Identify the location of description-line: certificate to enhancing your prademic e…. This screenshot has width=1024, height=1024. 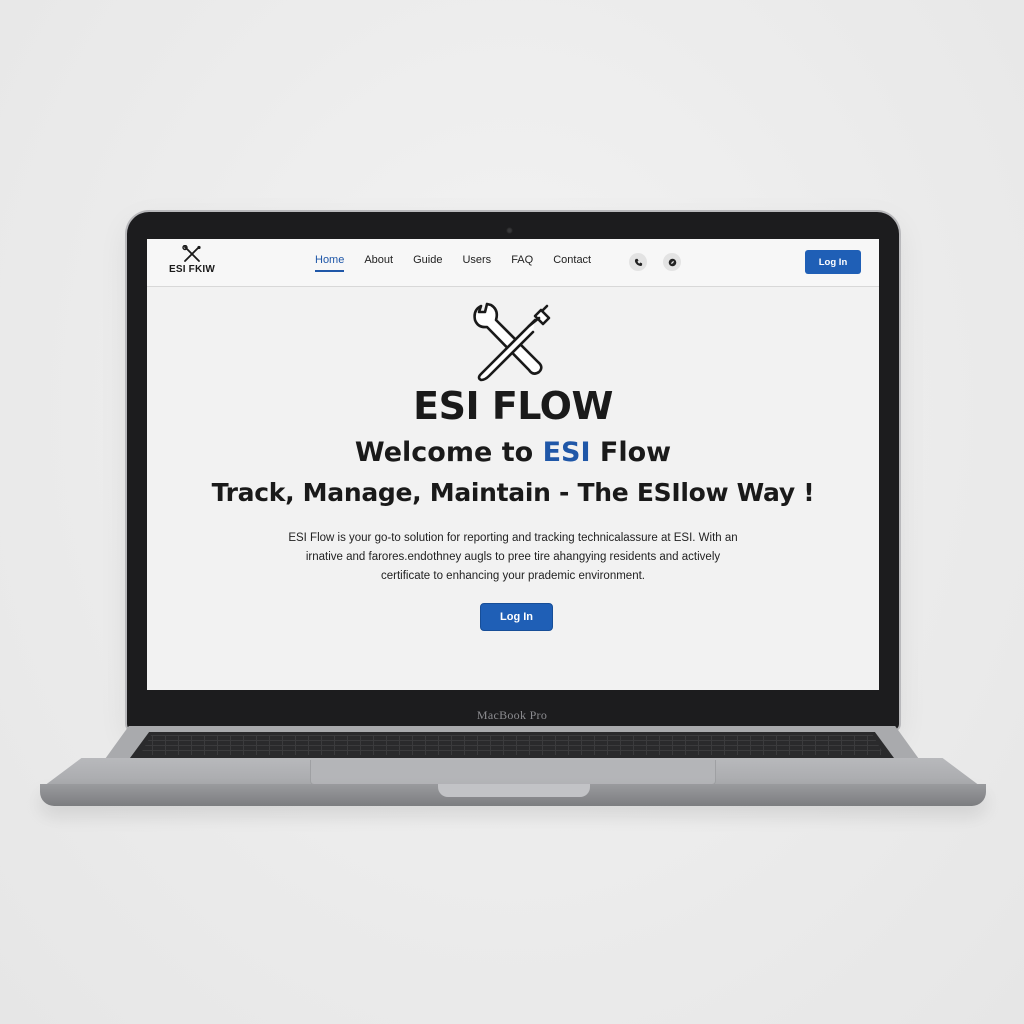
(512, 576).